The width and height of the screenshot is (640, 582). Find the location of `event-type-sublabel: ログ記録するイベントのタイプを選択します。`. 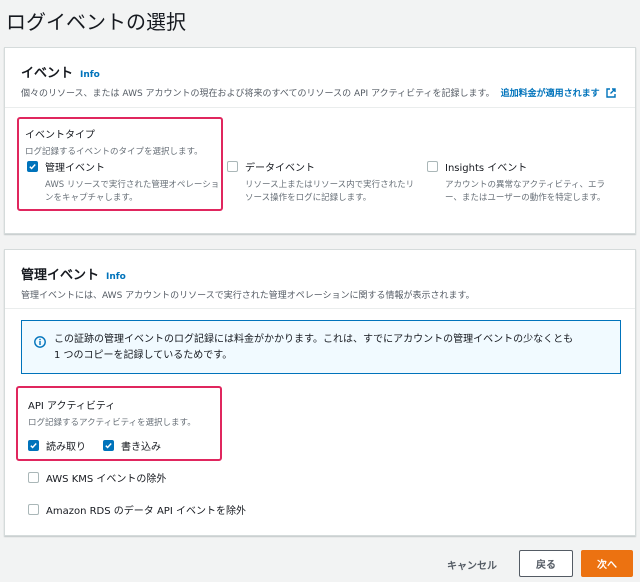

event-type-sublabel: ログ記録するイベントのタイプを選択します。 is located at coordinates (114, 152).